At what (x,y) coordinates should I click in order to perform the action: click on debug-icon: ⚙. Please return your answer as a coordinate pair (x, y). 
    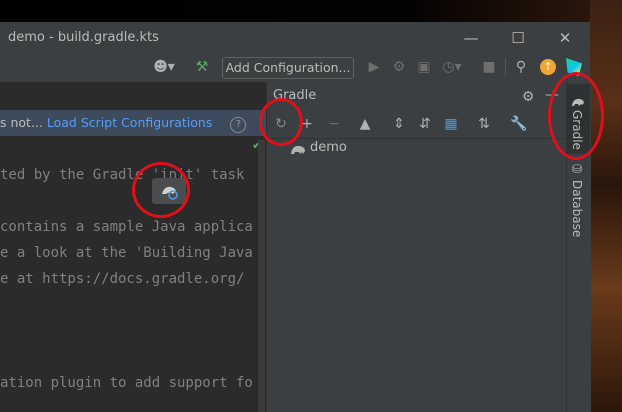
    Looking at the image, I should click on (399, 67).